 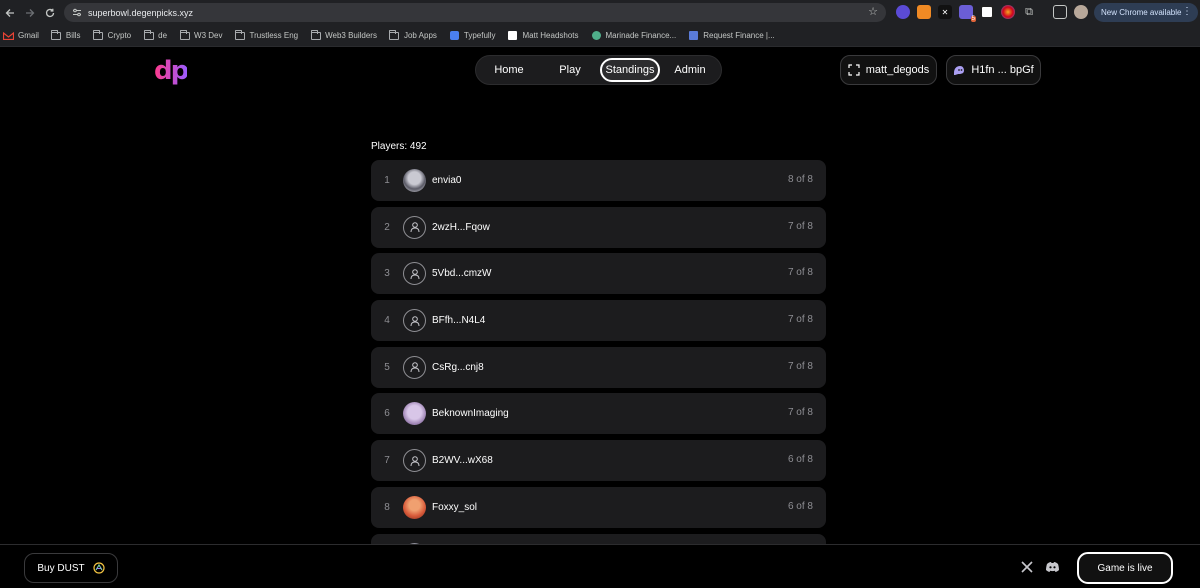 I want to click on phantom-extension-icon, so click(x=903, y=12).